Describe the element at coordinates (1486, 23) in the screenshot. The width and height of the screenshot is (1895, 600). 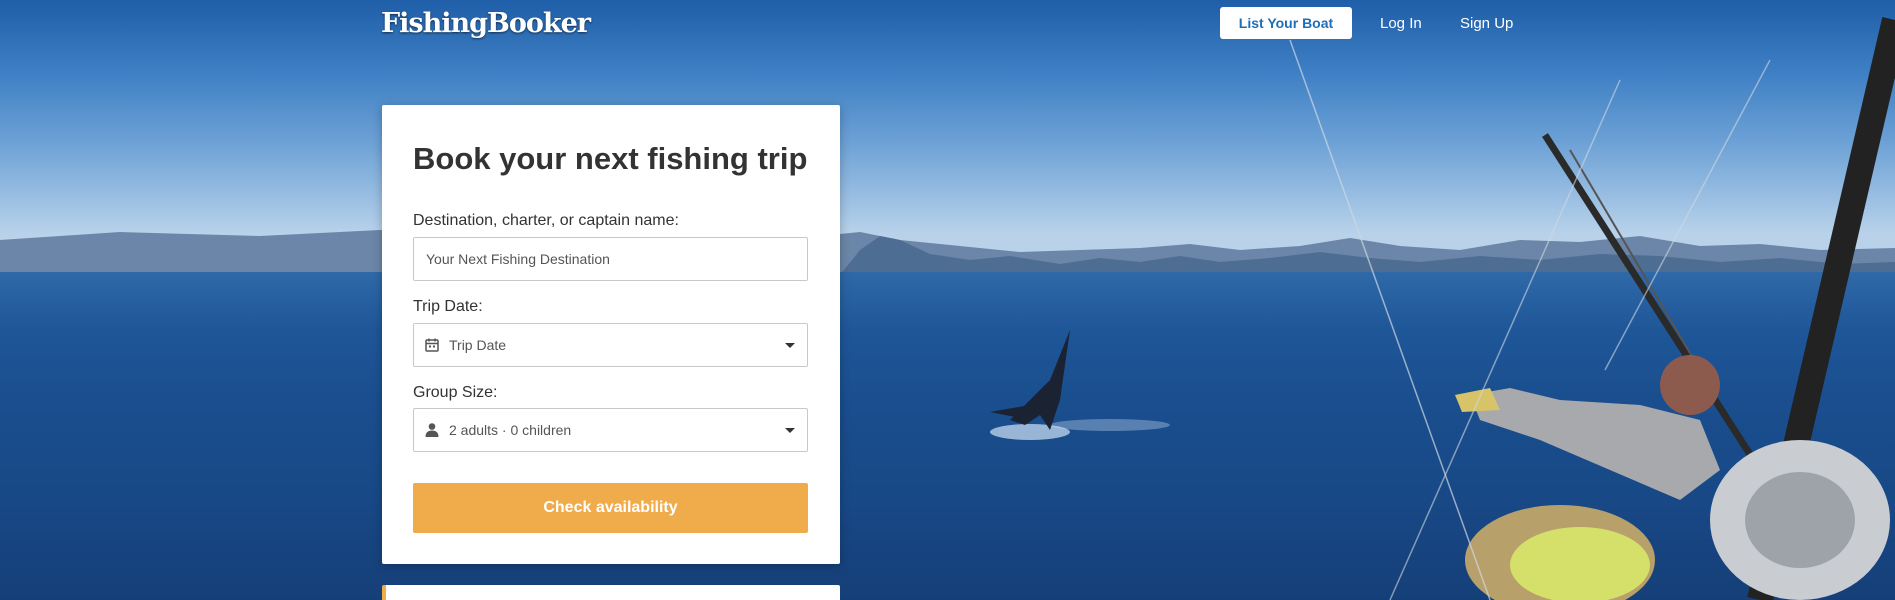
I see `signup-link: Sign Up` at that location.